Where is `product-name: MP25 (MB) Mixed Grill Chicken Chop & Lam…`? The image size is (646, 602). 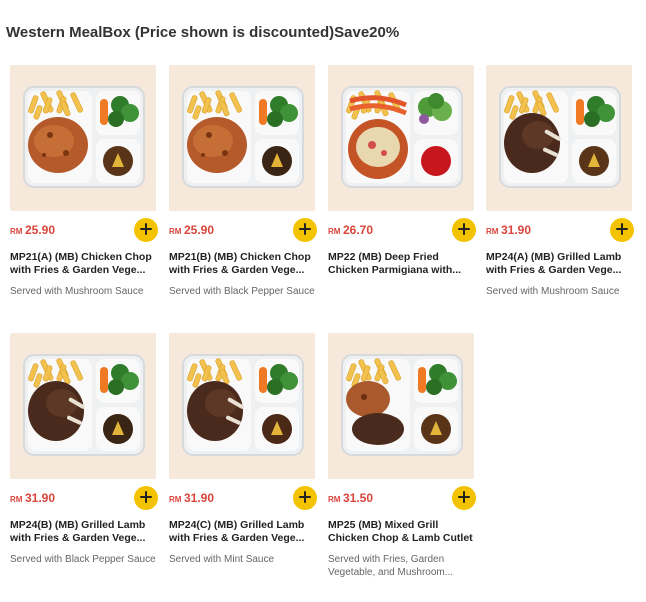
product-name: MP25 (MB) Mixed Grill Chicken Chop & Lam… is located at coordinates (402, 532).